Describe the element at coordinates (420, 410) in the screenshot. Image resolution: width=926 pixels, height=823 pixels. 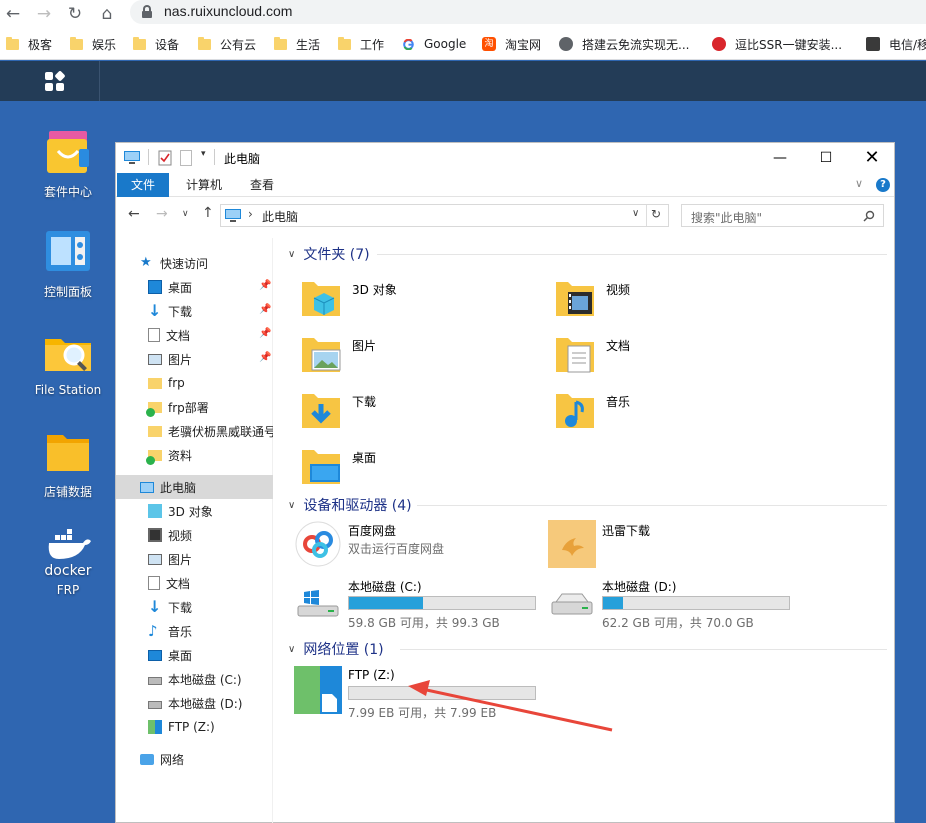
I see `folder-item-downloads: 下载` at that location.